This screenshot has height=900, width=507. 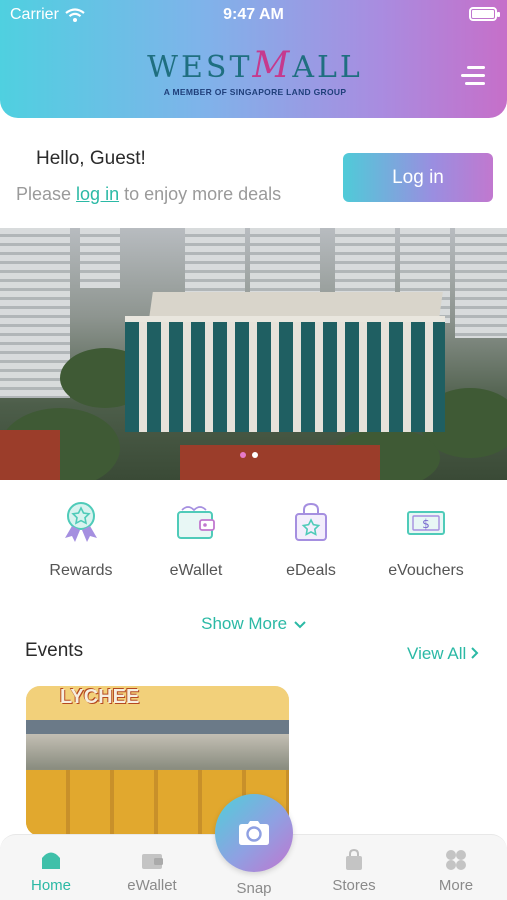 What do you see at coordinates (354, 859) in the screenshot?
I see `bag-icon` at bounding box center [354, 859].